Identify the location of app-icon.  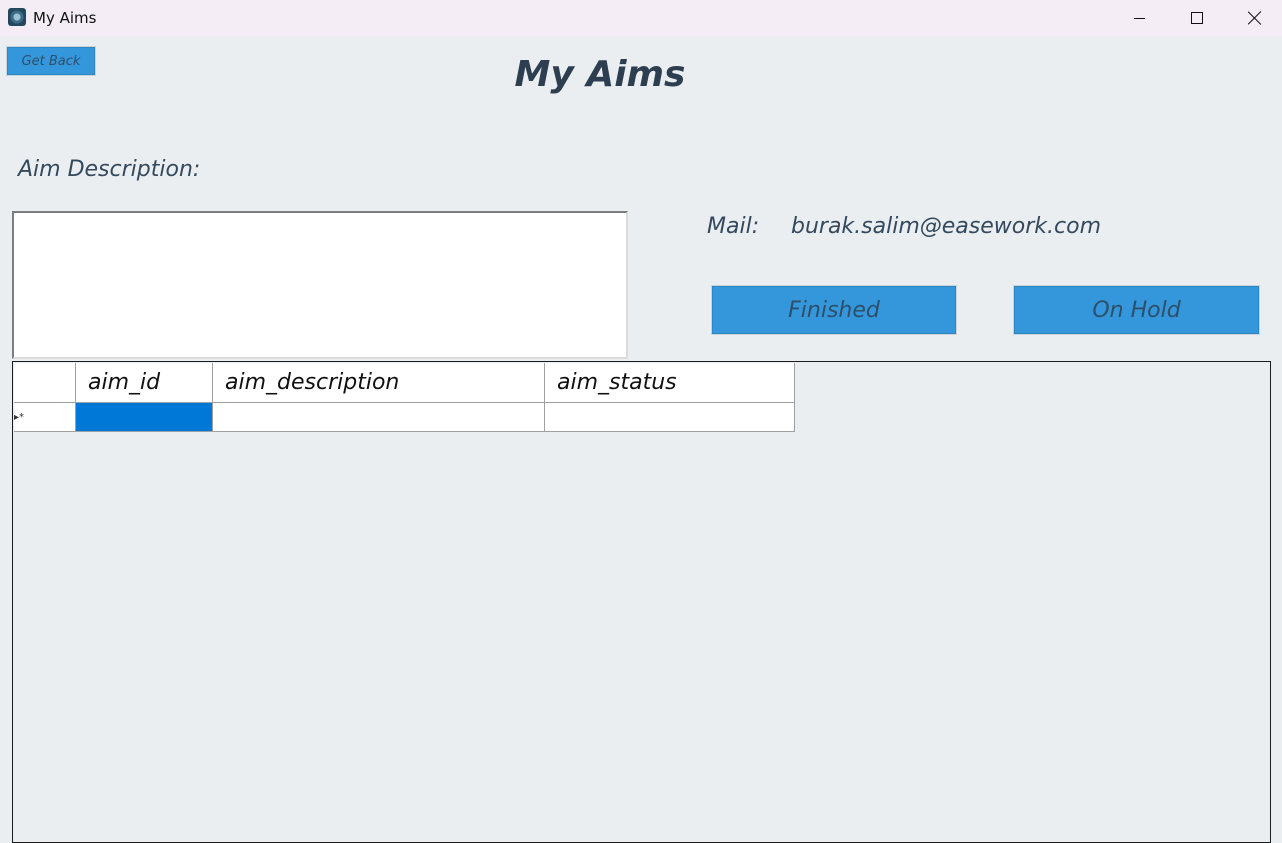
(17, 17).